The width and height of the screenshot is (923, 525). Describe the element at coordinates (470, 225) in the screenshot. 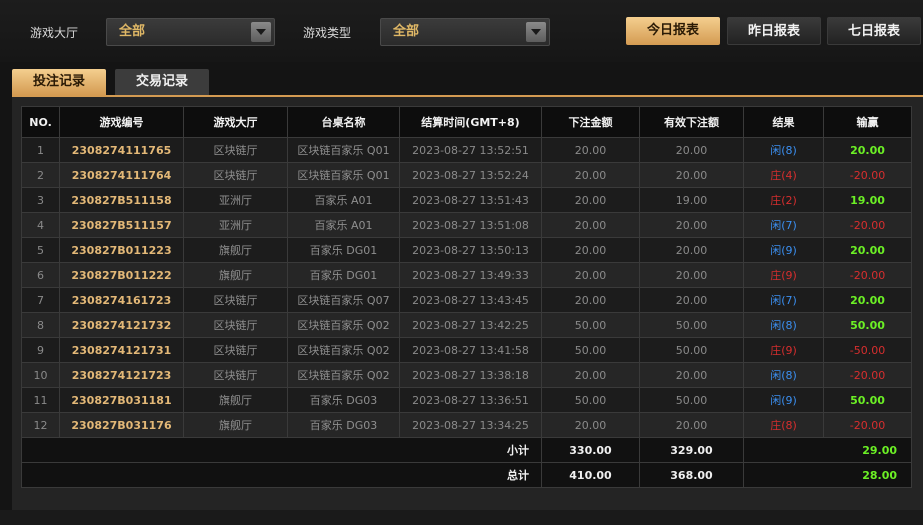

I see `cell-settle-time: 2023-08-27 13:51:08` at that location.